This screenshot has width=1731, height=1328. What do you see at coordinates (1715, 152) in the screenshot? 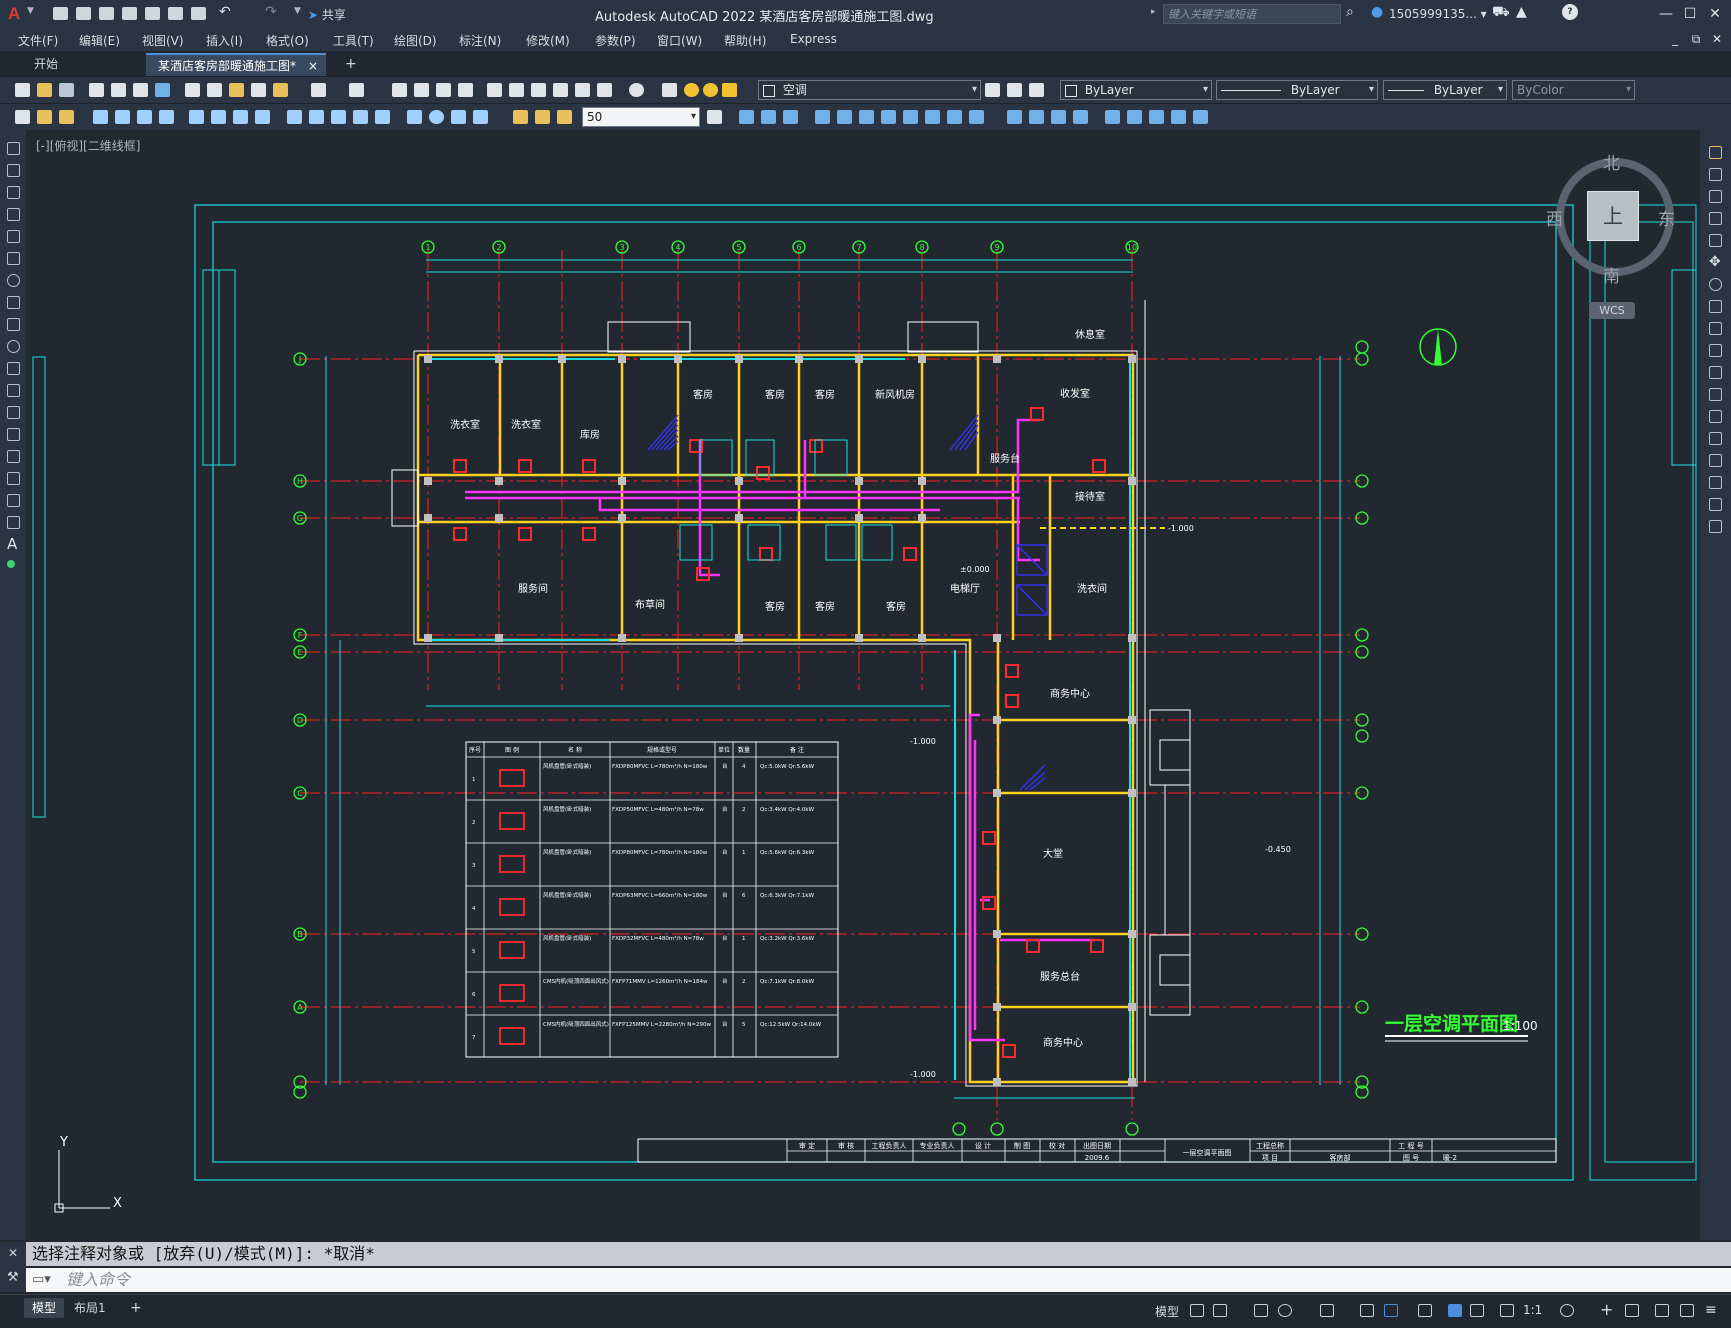
I see `erase-palette-icon` at bounding box center [1715, 152].